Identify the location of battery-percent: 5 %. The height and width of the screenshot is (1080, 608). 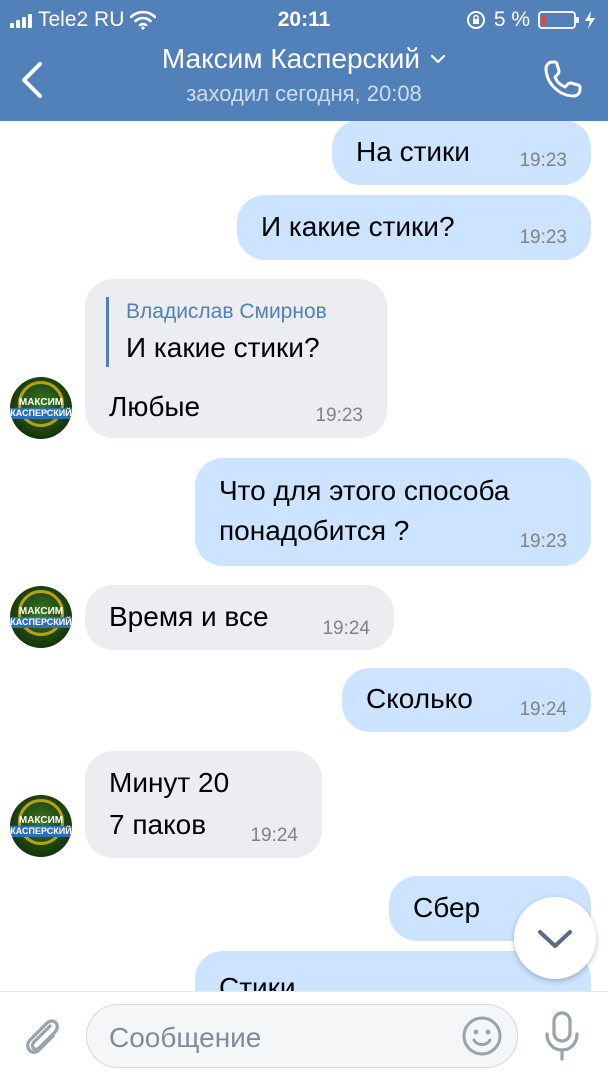
(511, 19).